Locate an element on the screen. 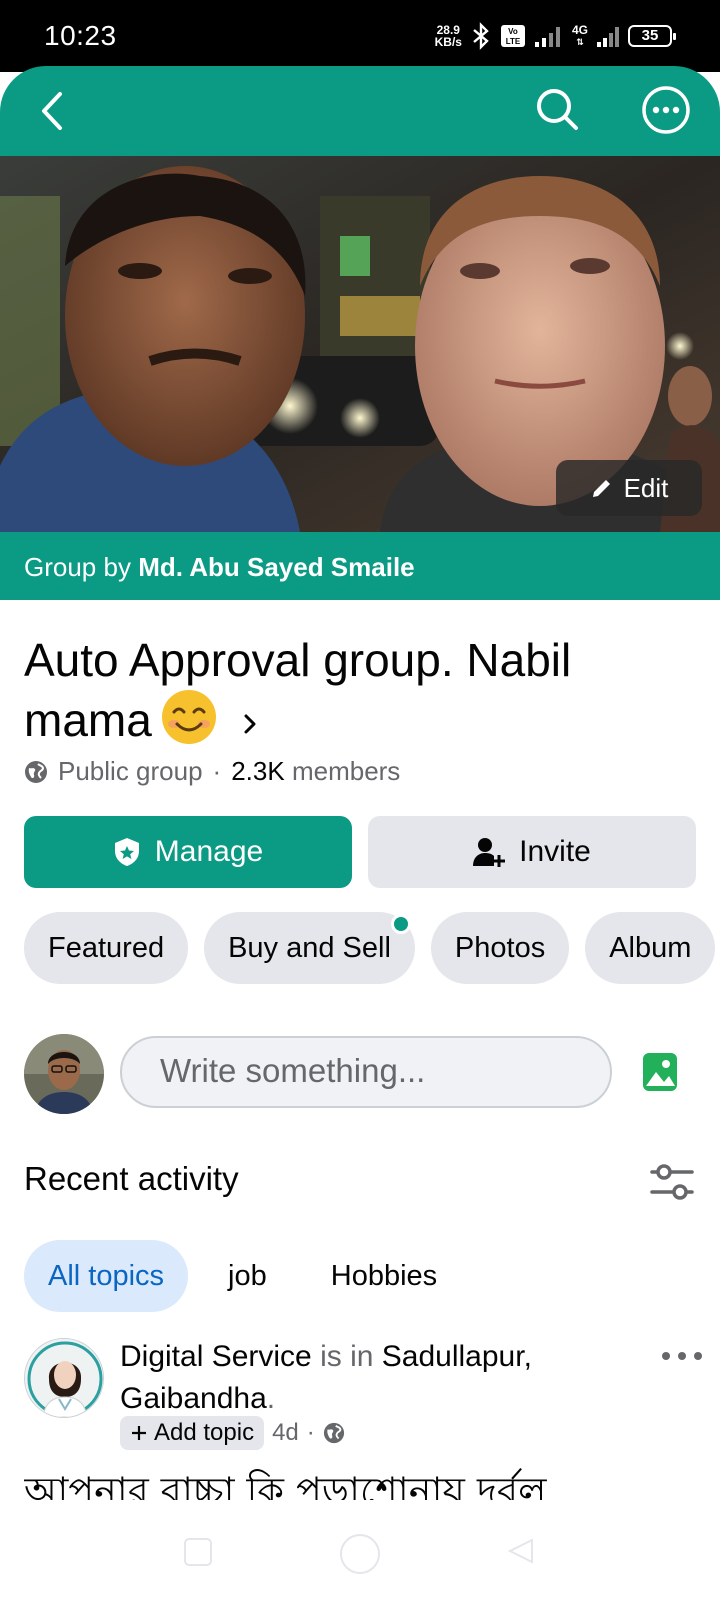  system-back-icon is located at coordinates (521, 1551).